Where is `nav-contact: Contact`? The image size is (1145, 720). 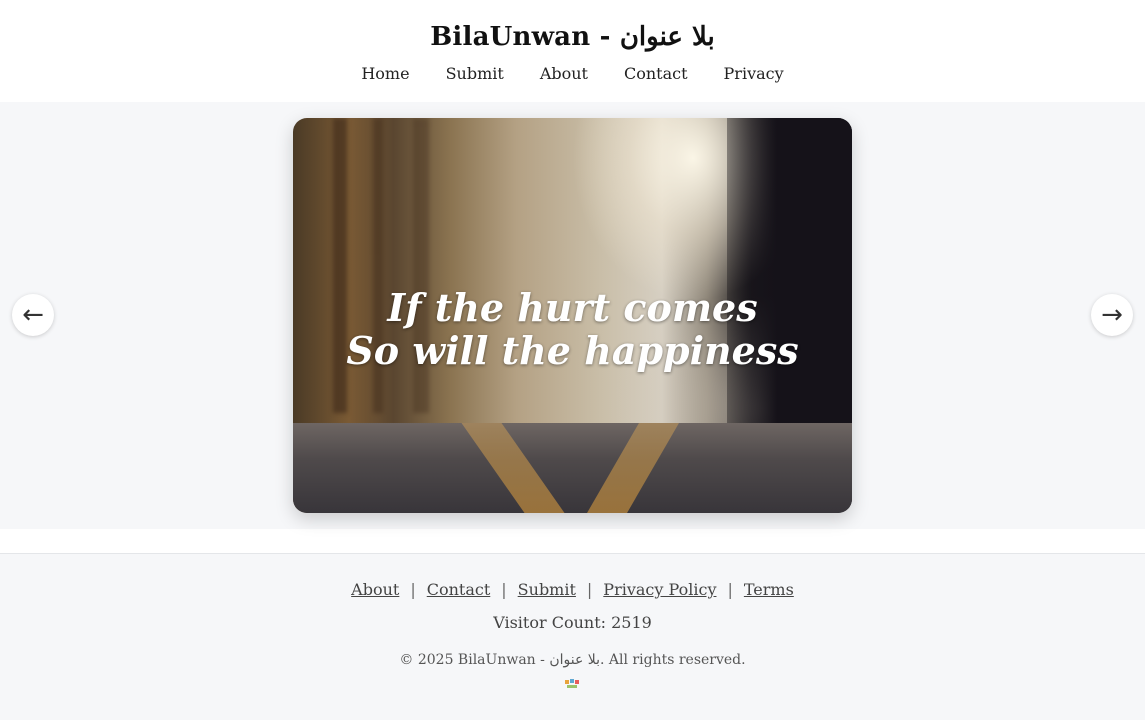 nav-contact: Contact is located at coordinates (656, 73).